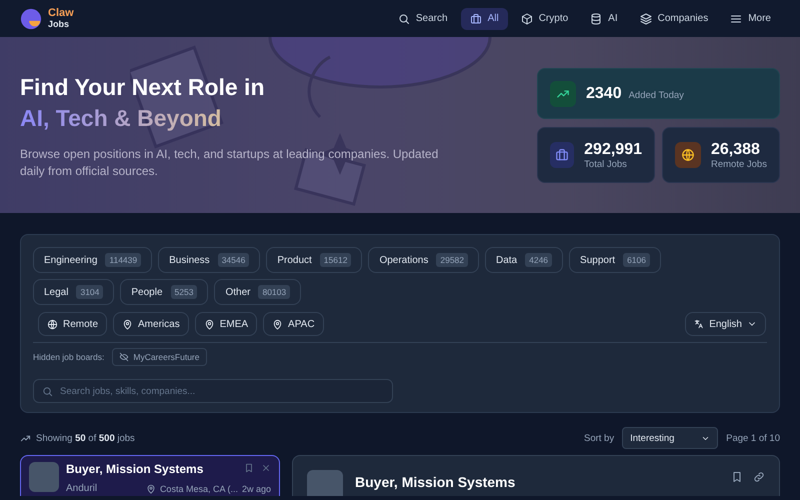  Describe the element at coordinates (164, 292) in the screenshot. I see `category-chip: People 5253` at that location.